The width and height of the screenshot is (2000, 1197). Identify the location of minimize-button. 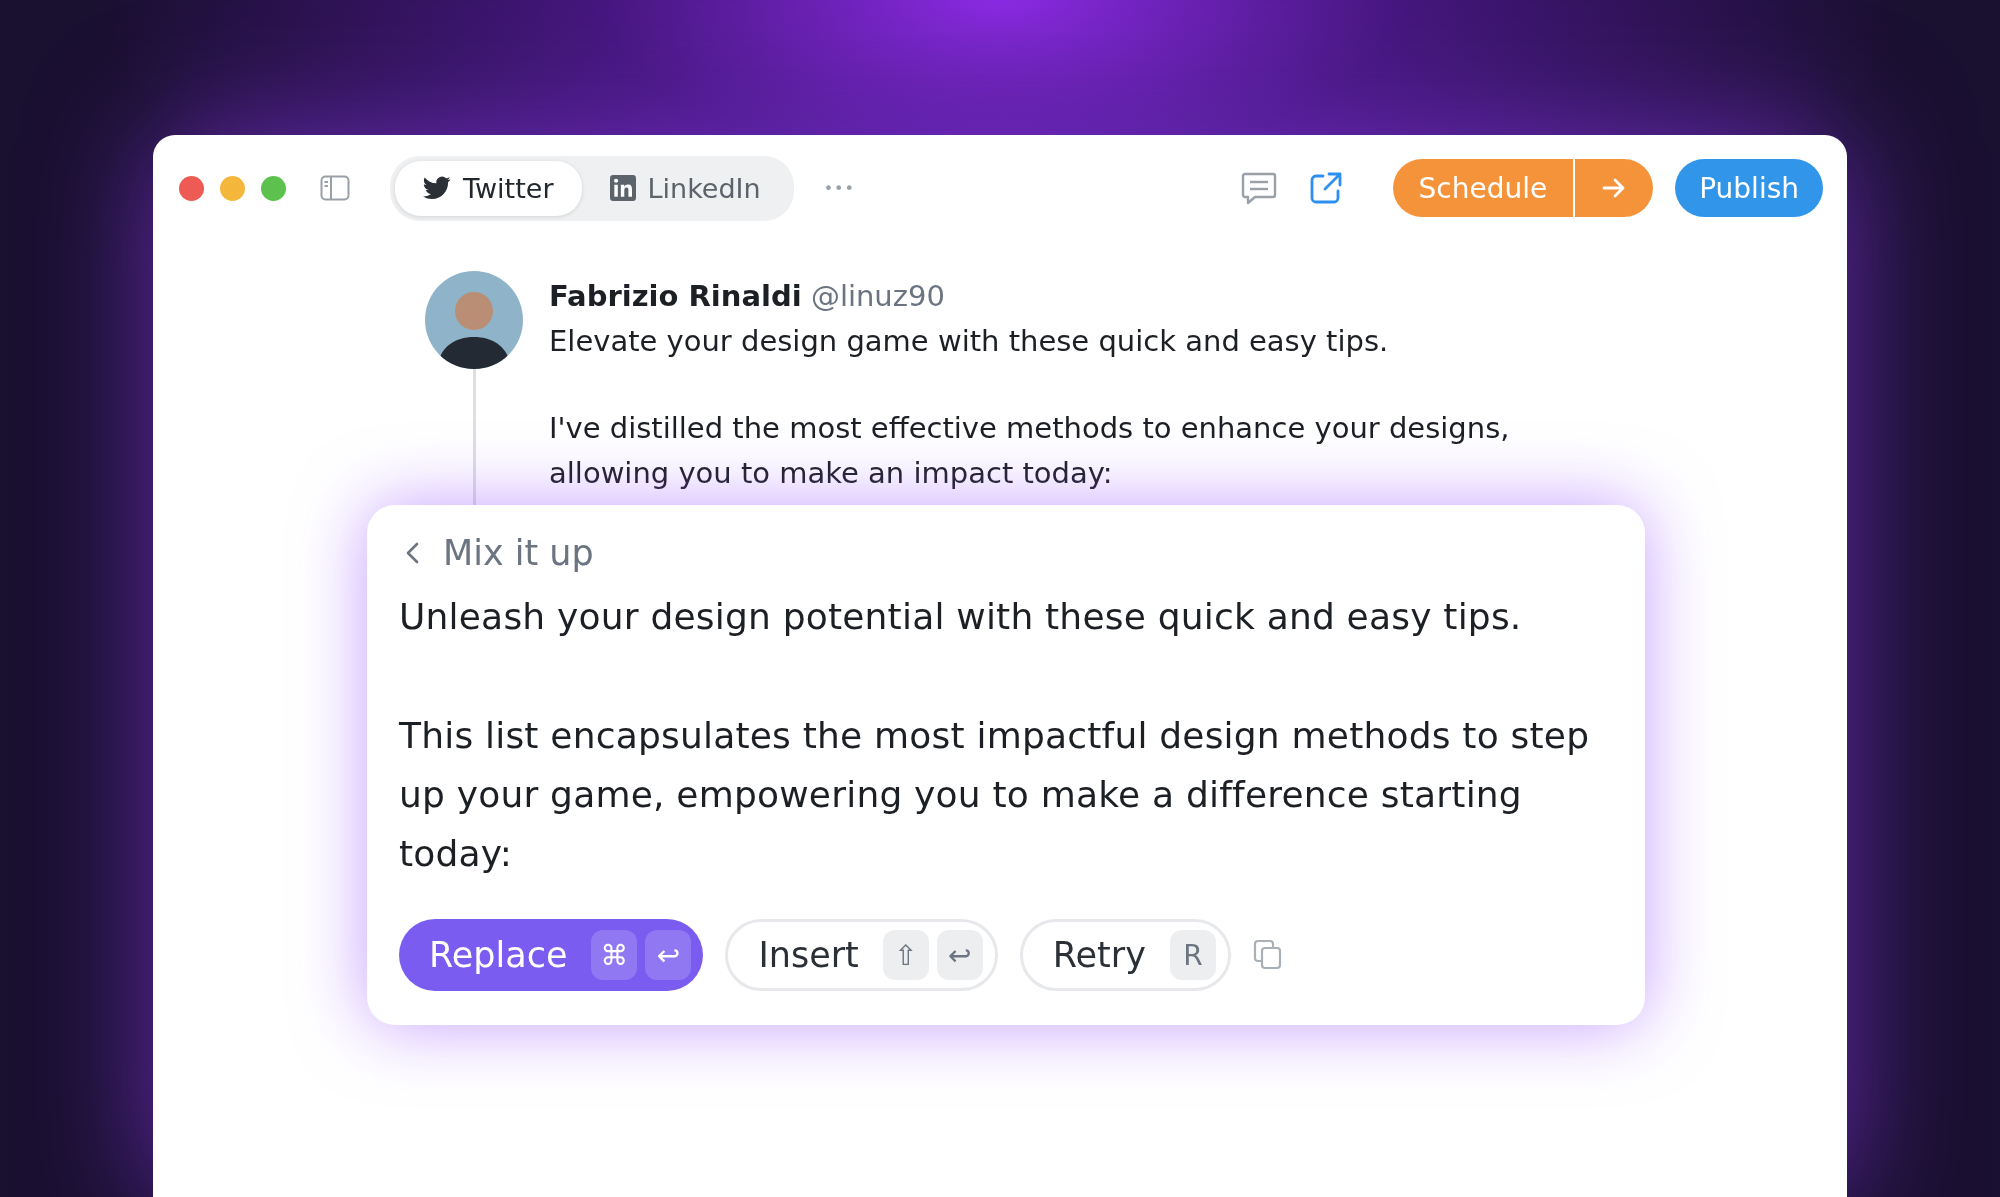
(232, 188).